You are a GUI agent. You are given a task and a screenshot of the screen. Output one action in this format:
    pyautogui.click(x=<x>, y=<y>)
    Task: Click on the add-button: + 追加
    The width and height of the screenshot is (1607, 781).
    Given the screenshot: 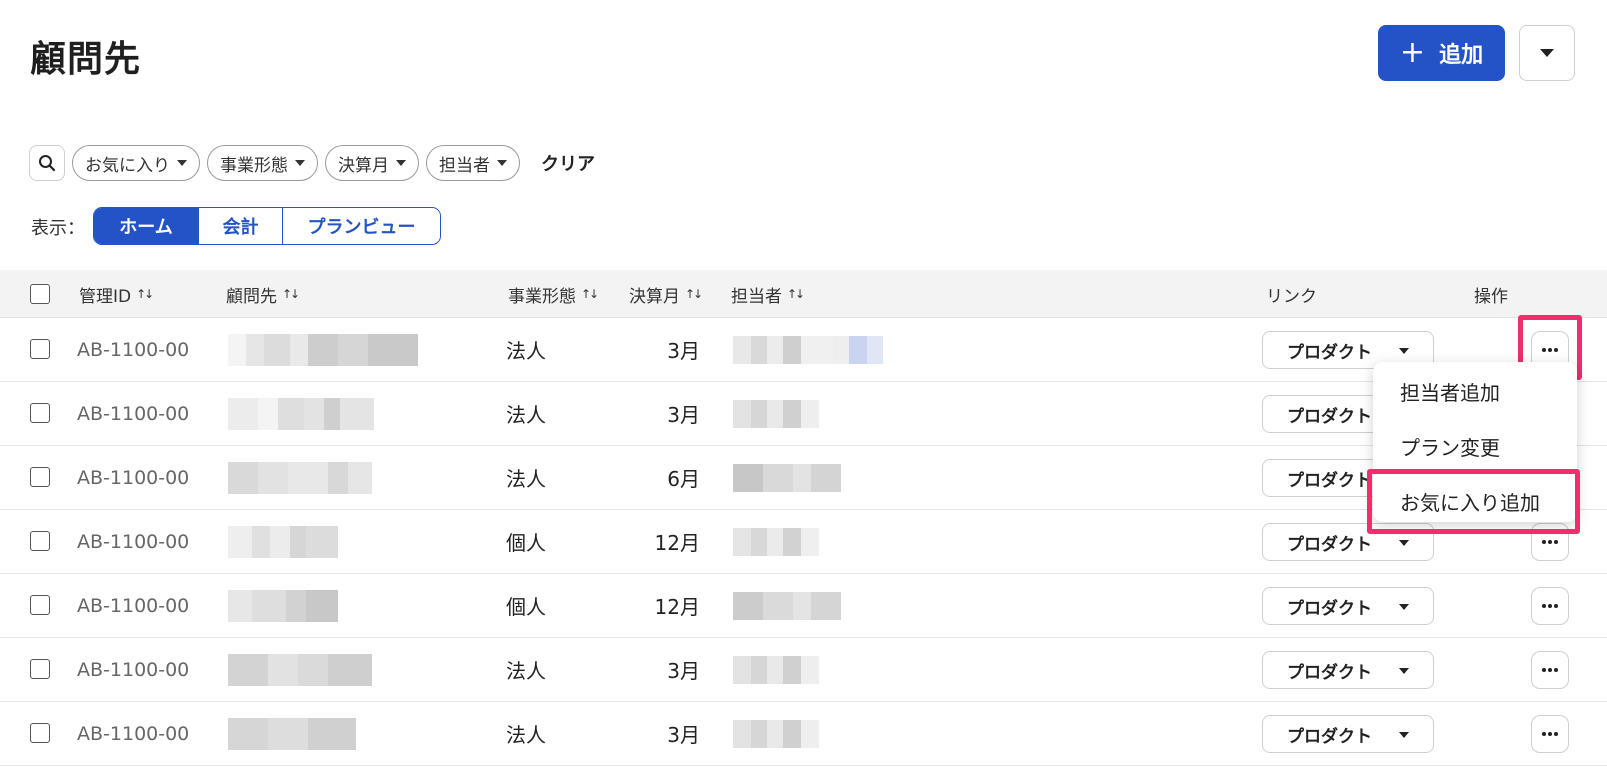 What is the action you would take?
    pyautogui.click(x=1441, y=53)
    